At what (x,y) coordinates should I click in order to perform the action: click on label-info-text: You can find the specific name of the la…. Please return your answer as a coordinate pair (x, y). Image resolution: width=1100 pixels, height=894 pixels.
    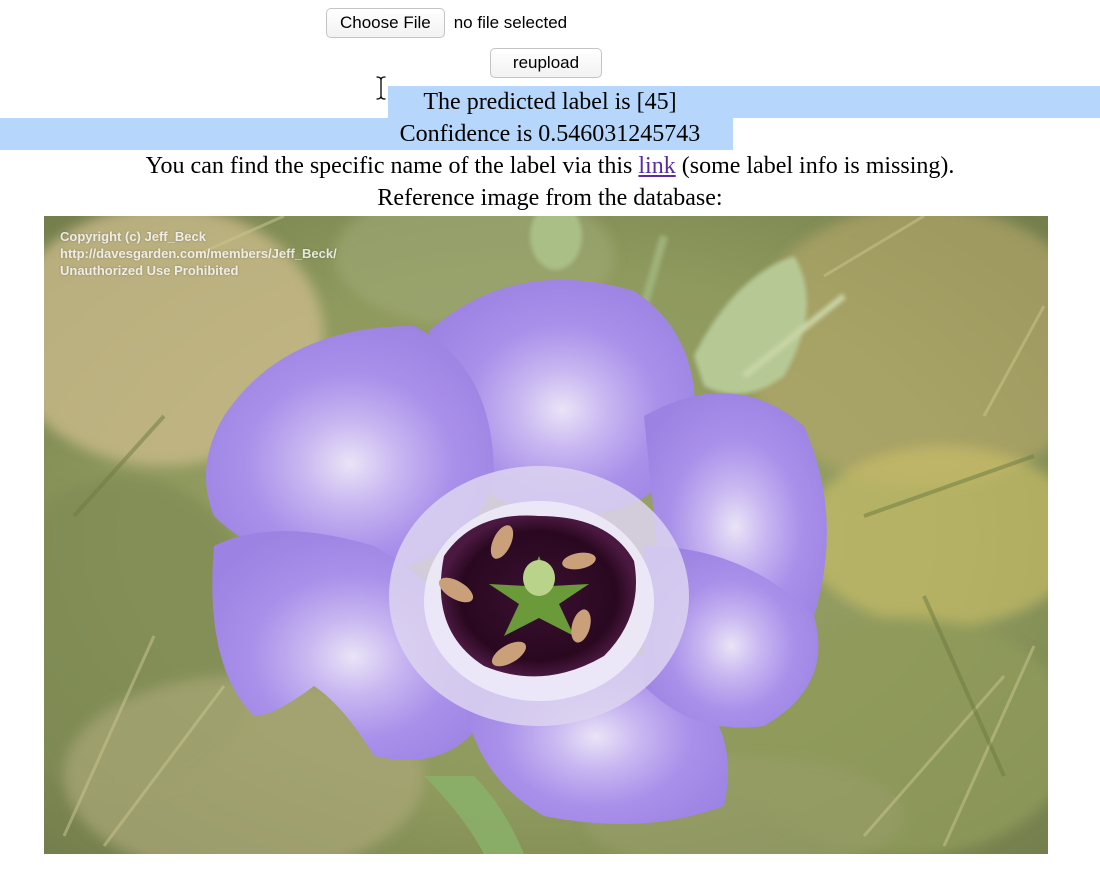
    Looking at the image, I should click on (550, 166).